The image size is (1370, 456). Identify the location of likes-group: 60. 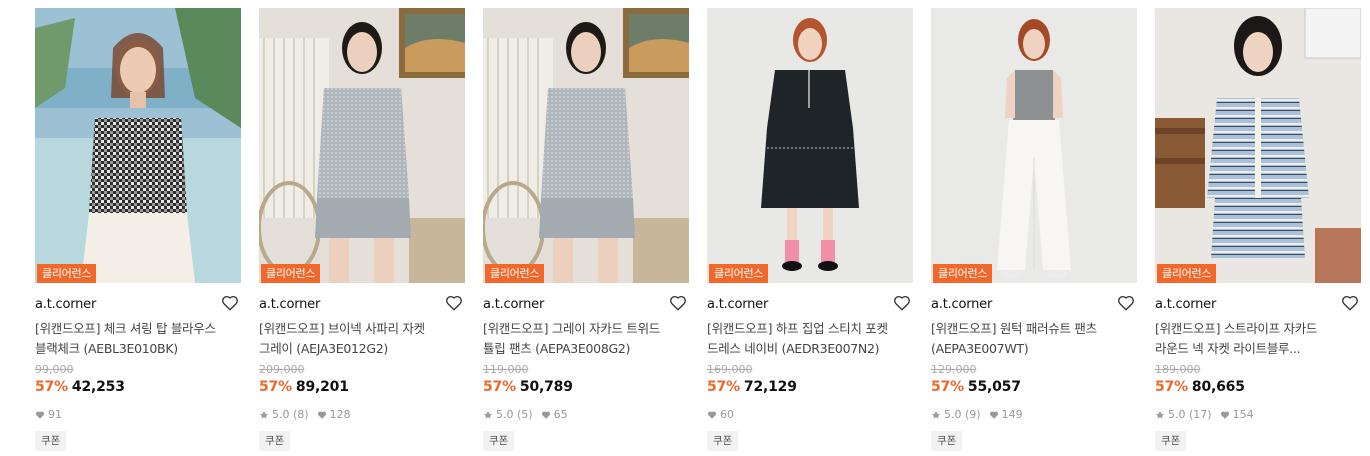
(720, 414).